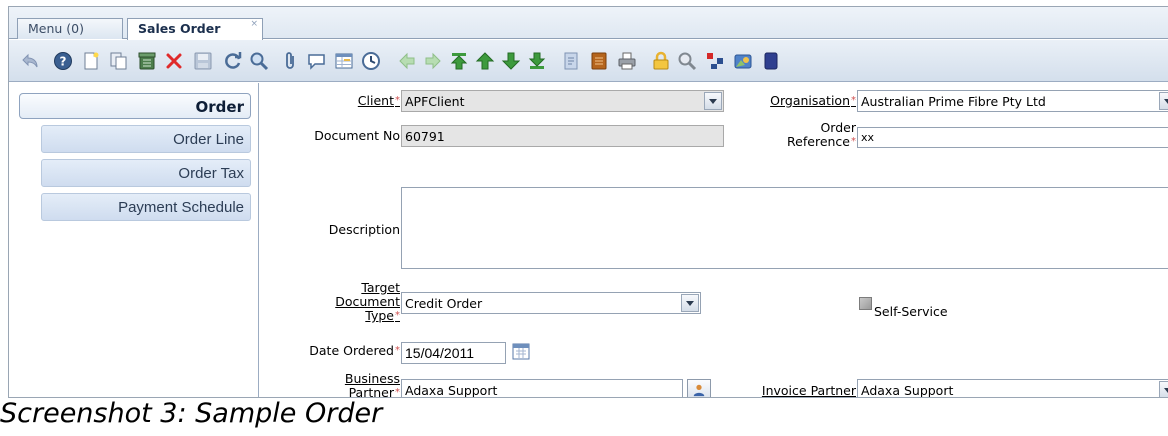  I want to click on organisation-field: Australian Prime Fibre Pty Ltd, so click(1012, 101).